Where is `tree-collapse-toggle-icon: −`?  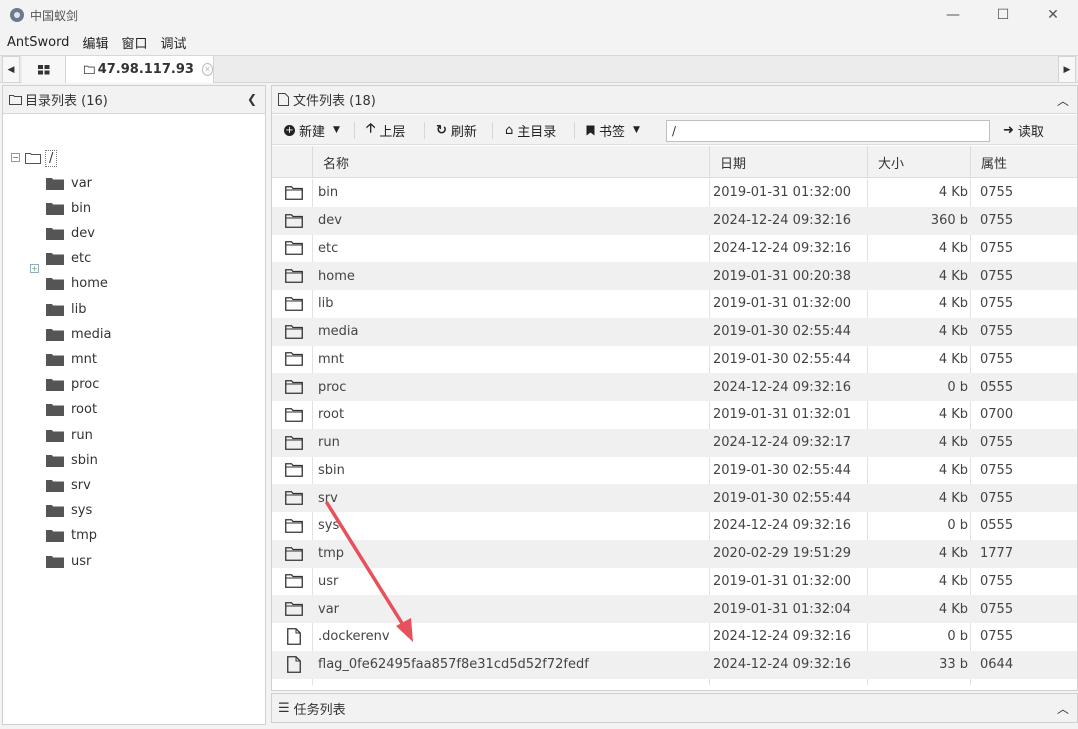 tree-collapse-toggle-icon: − is located at coordinates (15, 157).